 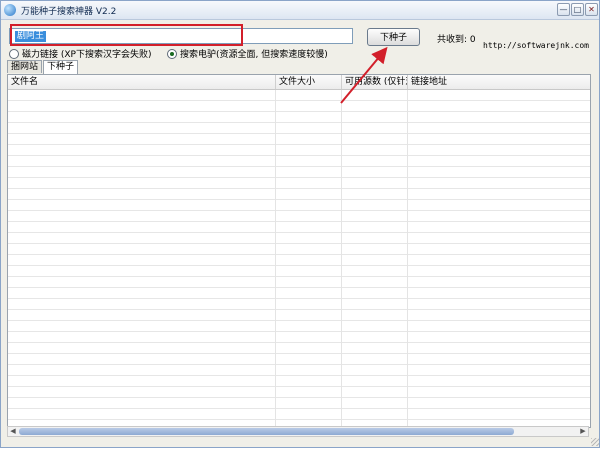 I want to click on annotation-arrow-line, so click(x=364, y=75).